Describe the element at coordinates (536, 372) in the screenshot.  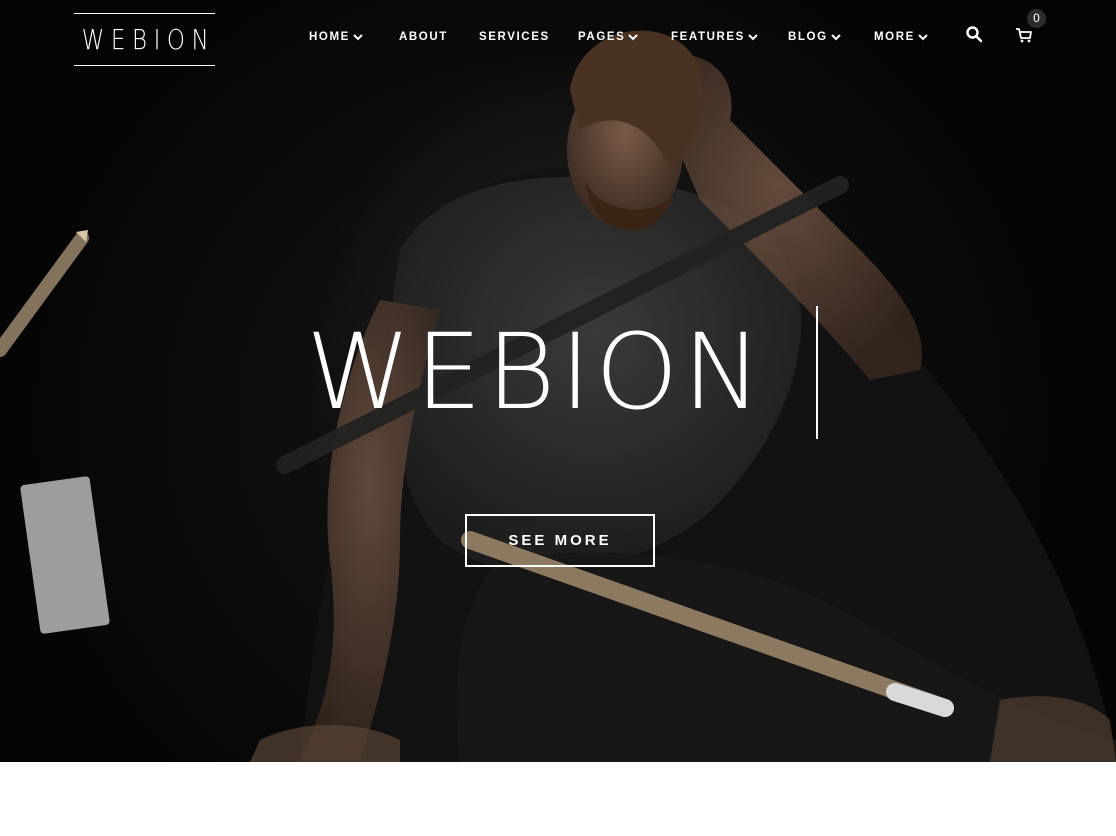
I see `hero-title: WEBION` at that location.